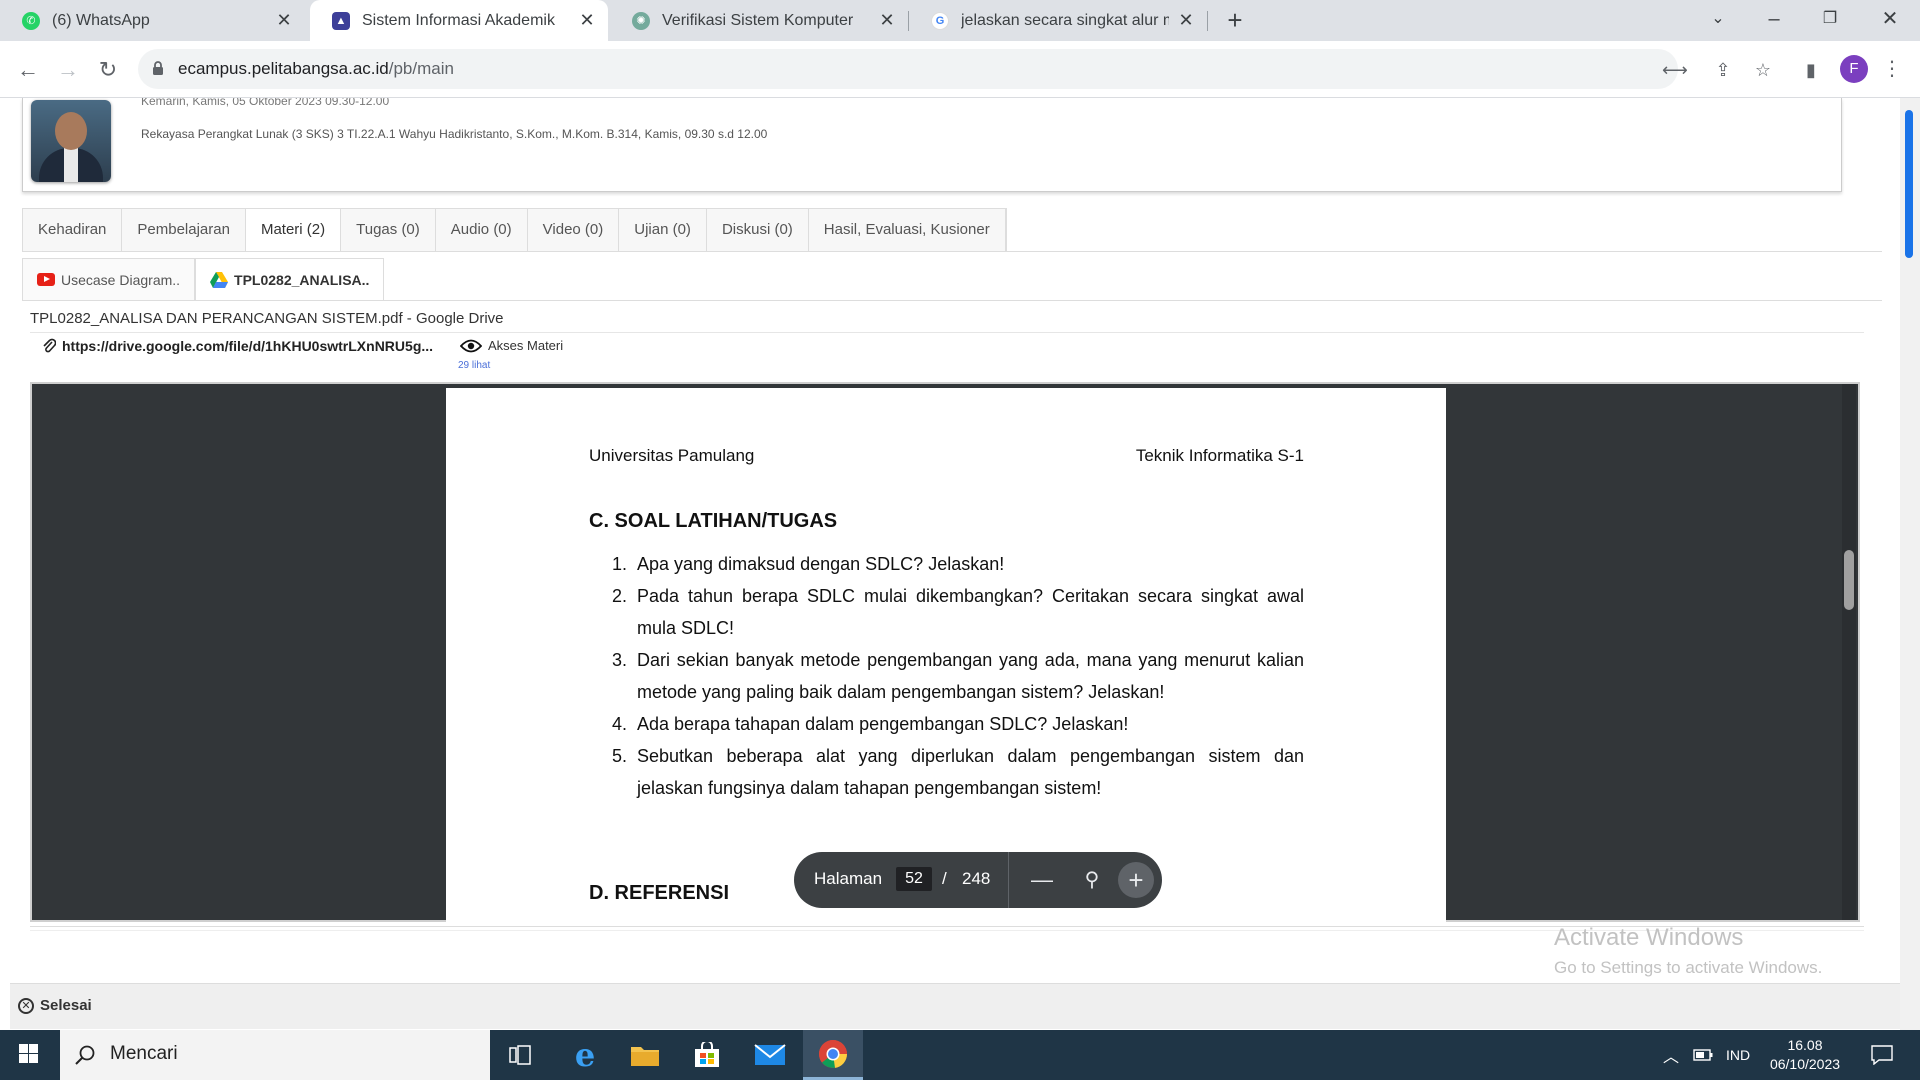 This screenshot has height=1080, width=1920. What do you see at coordinates (1830, 20) in the screenshot?
I see `restore-icon: ❐` at bounding box center [1830, 20].